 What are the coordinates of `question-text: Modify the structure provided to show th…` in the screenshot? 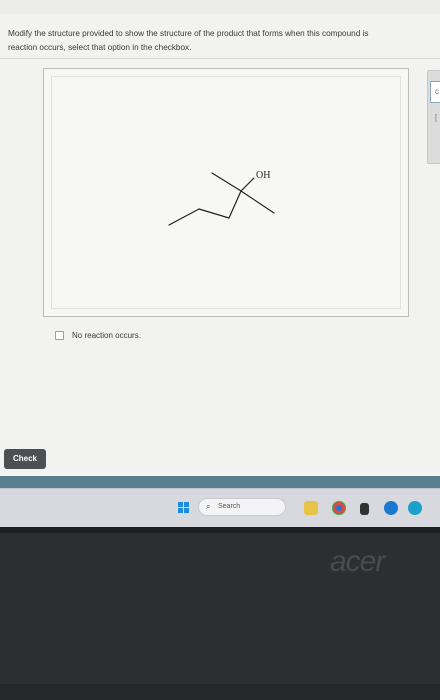 It's located at (224, 41).